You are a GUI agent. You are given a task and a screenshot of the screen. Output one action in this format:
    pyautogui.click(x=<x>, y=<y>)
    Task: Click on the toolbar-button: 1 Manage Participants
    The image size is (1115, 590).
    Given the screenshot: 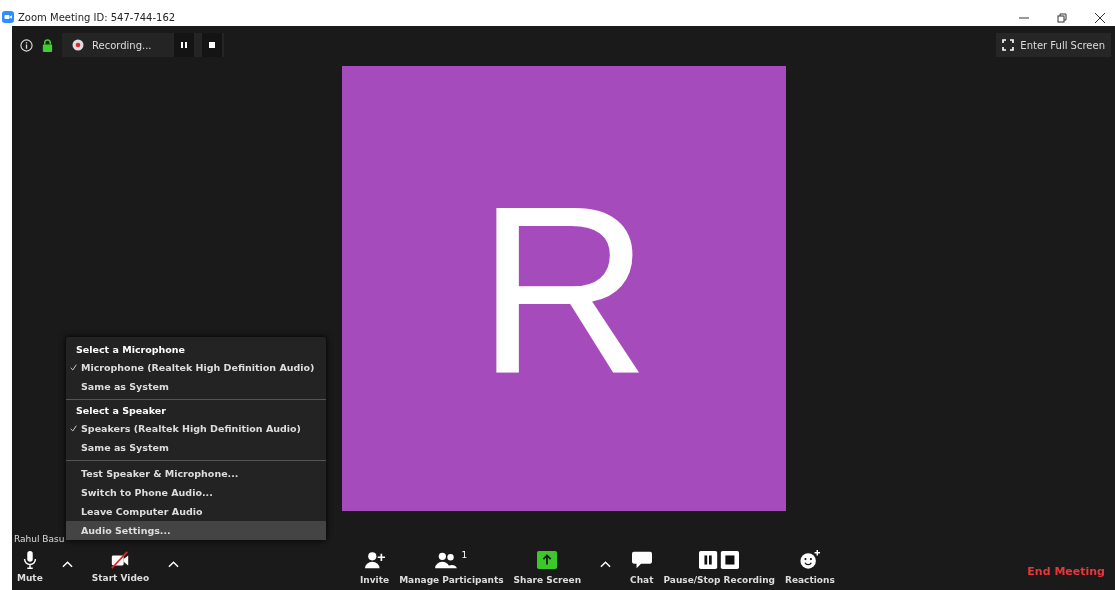 What is the action you would take?
    pyautogui.click(x=451, y=567)
    